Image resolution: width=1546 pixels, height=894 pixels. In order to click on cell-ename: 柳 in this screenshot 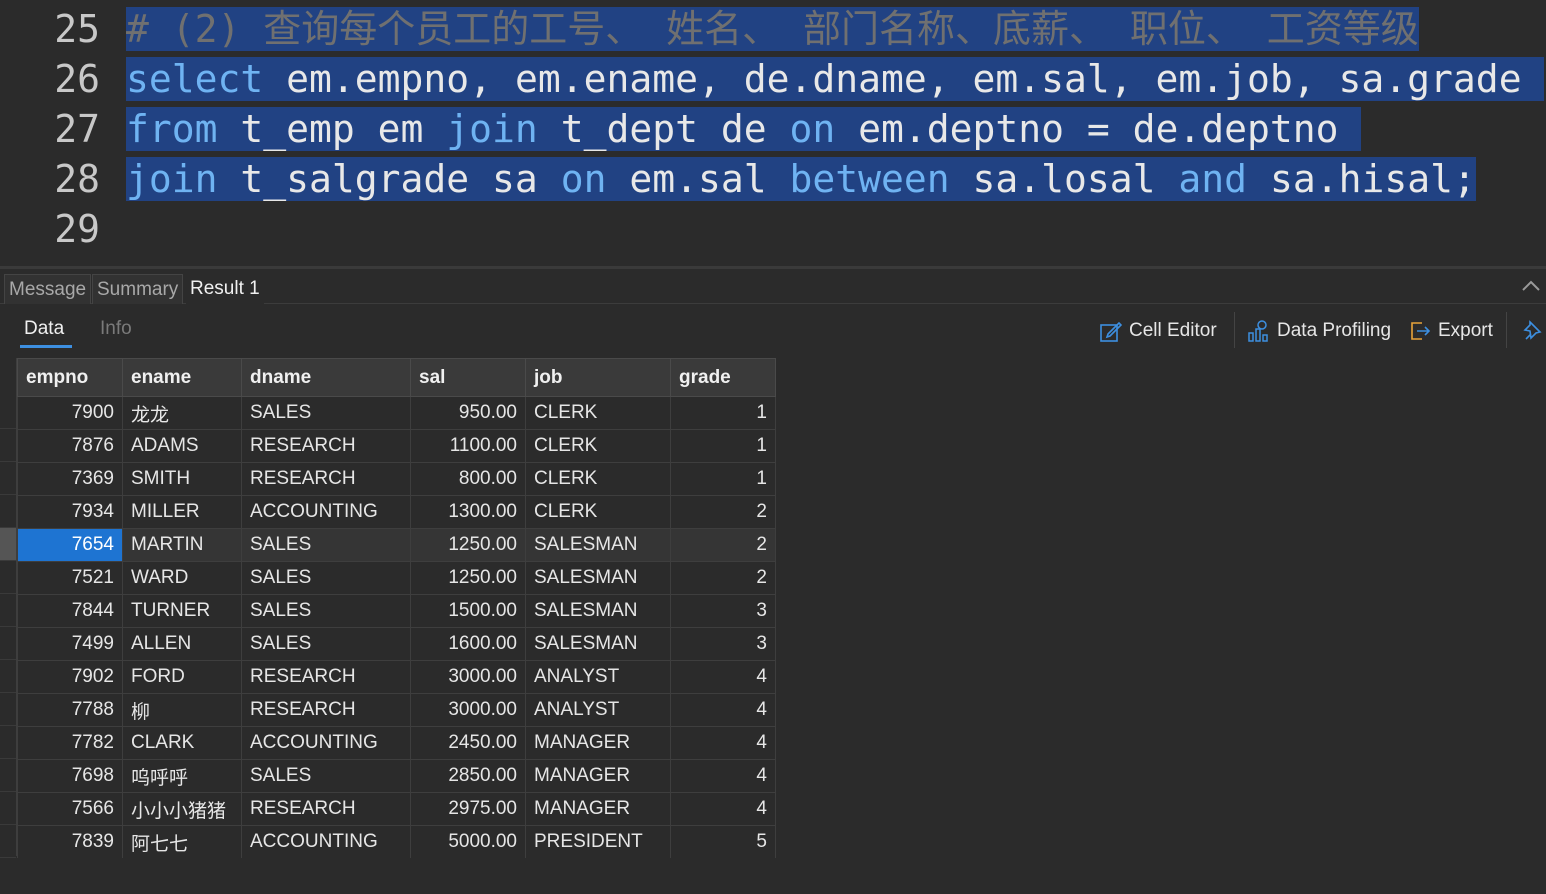, I will do `click(182, 710)`.